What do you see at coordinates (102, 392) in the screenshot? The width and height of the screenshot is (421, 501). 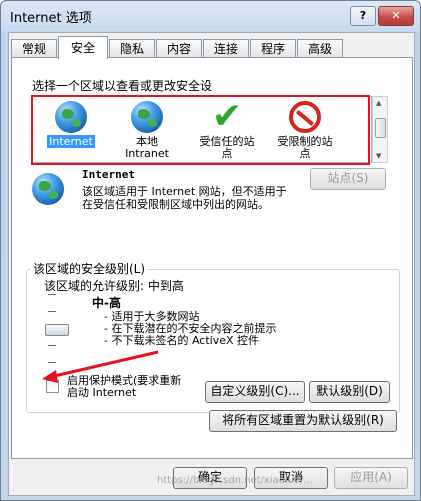 I see `protected-mode-label-line2: 启动 Internet` at bounding box center [102, 392].